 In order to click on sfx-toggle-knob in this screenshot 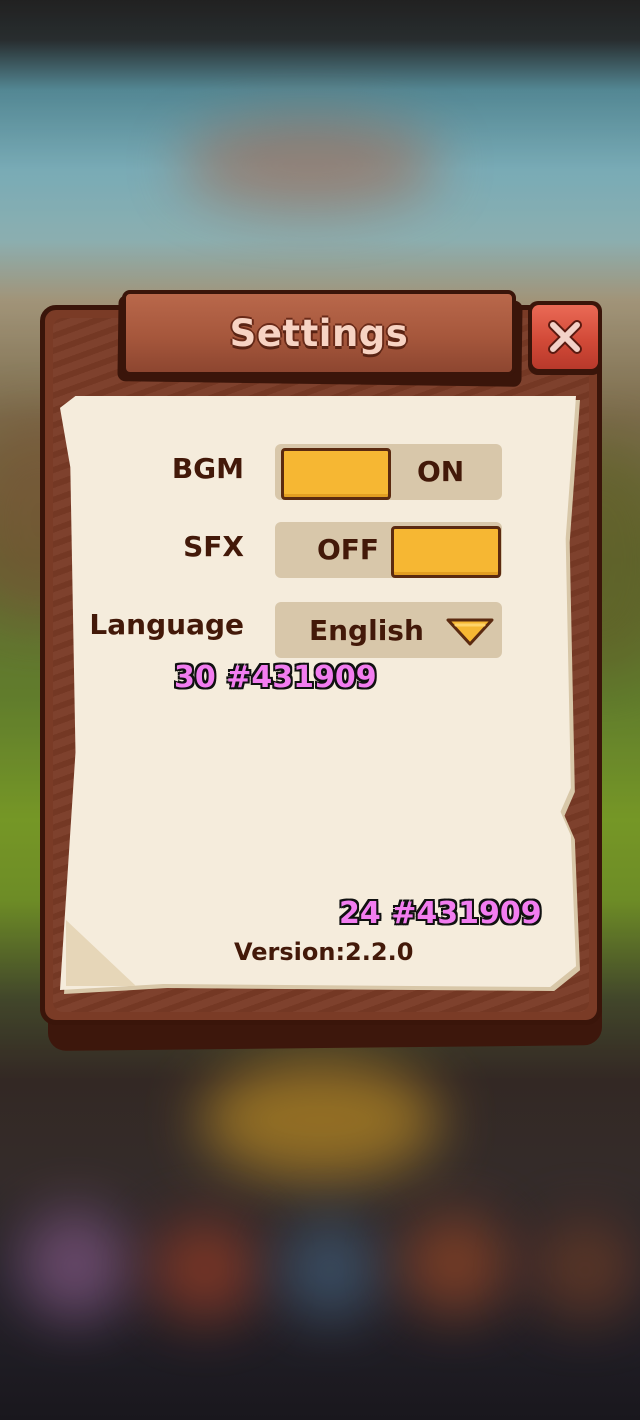, I will do `click(446, 552)`.